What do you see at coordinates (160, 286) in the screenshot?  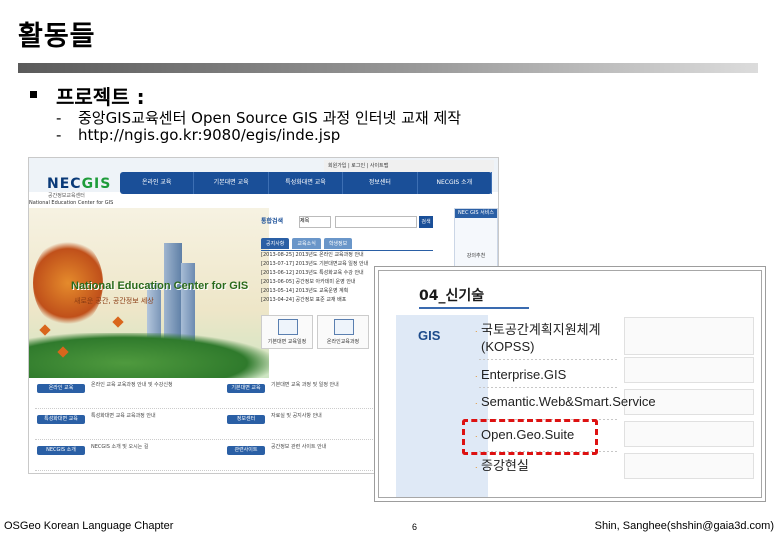 I see `hero-title: National Education Center for GIS` at bounding box center [160, 286].